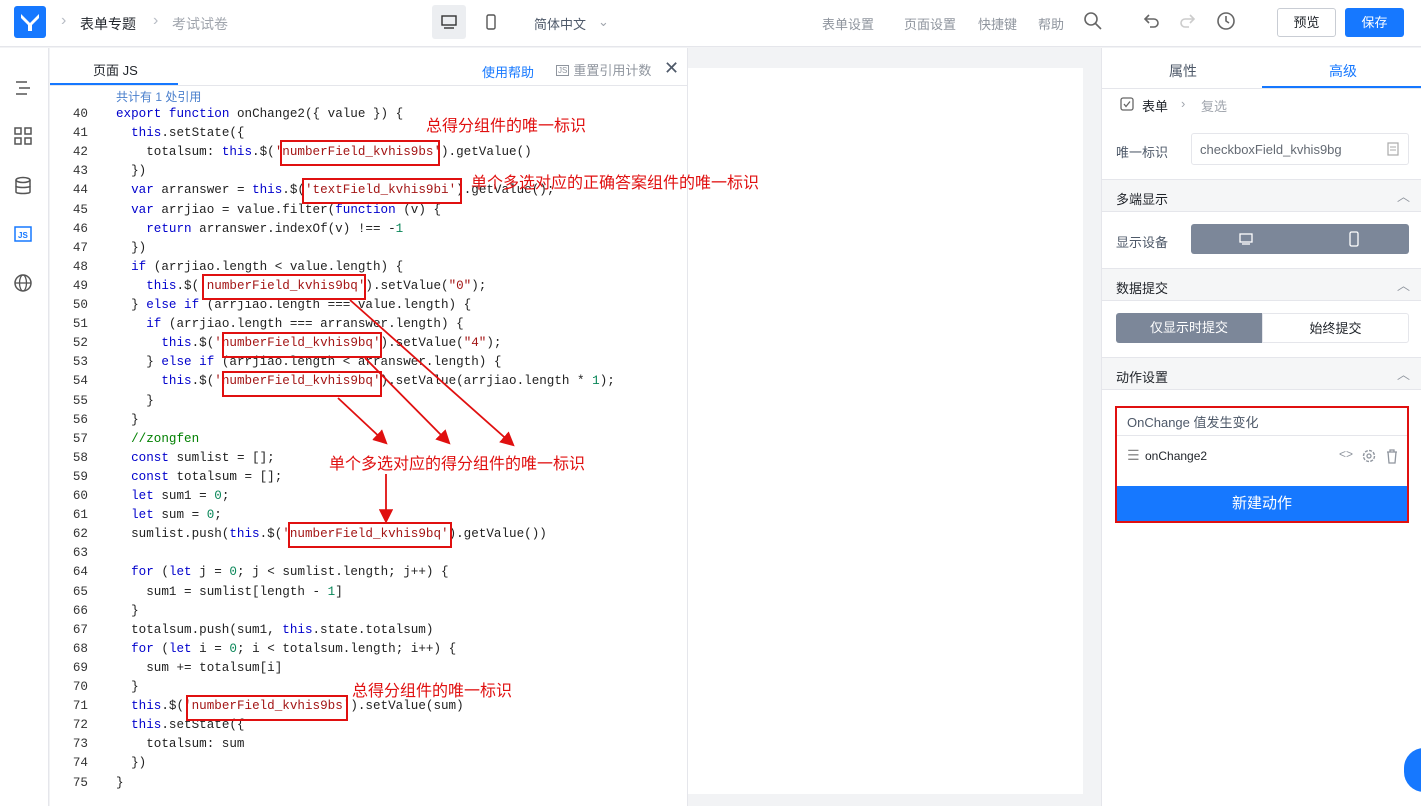  What do you see at coordinates (1214, 105) in the screenshot?
I see `crumb-checkbox: 复选` at bounding box center [1214, 105].